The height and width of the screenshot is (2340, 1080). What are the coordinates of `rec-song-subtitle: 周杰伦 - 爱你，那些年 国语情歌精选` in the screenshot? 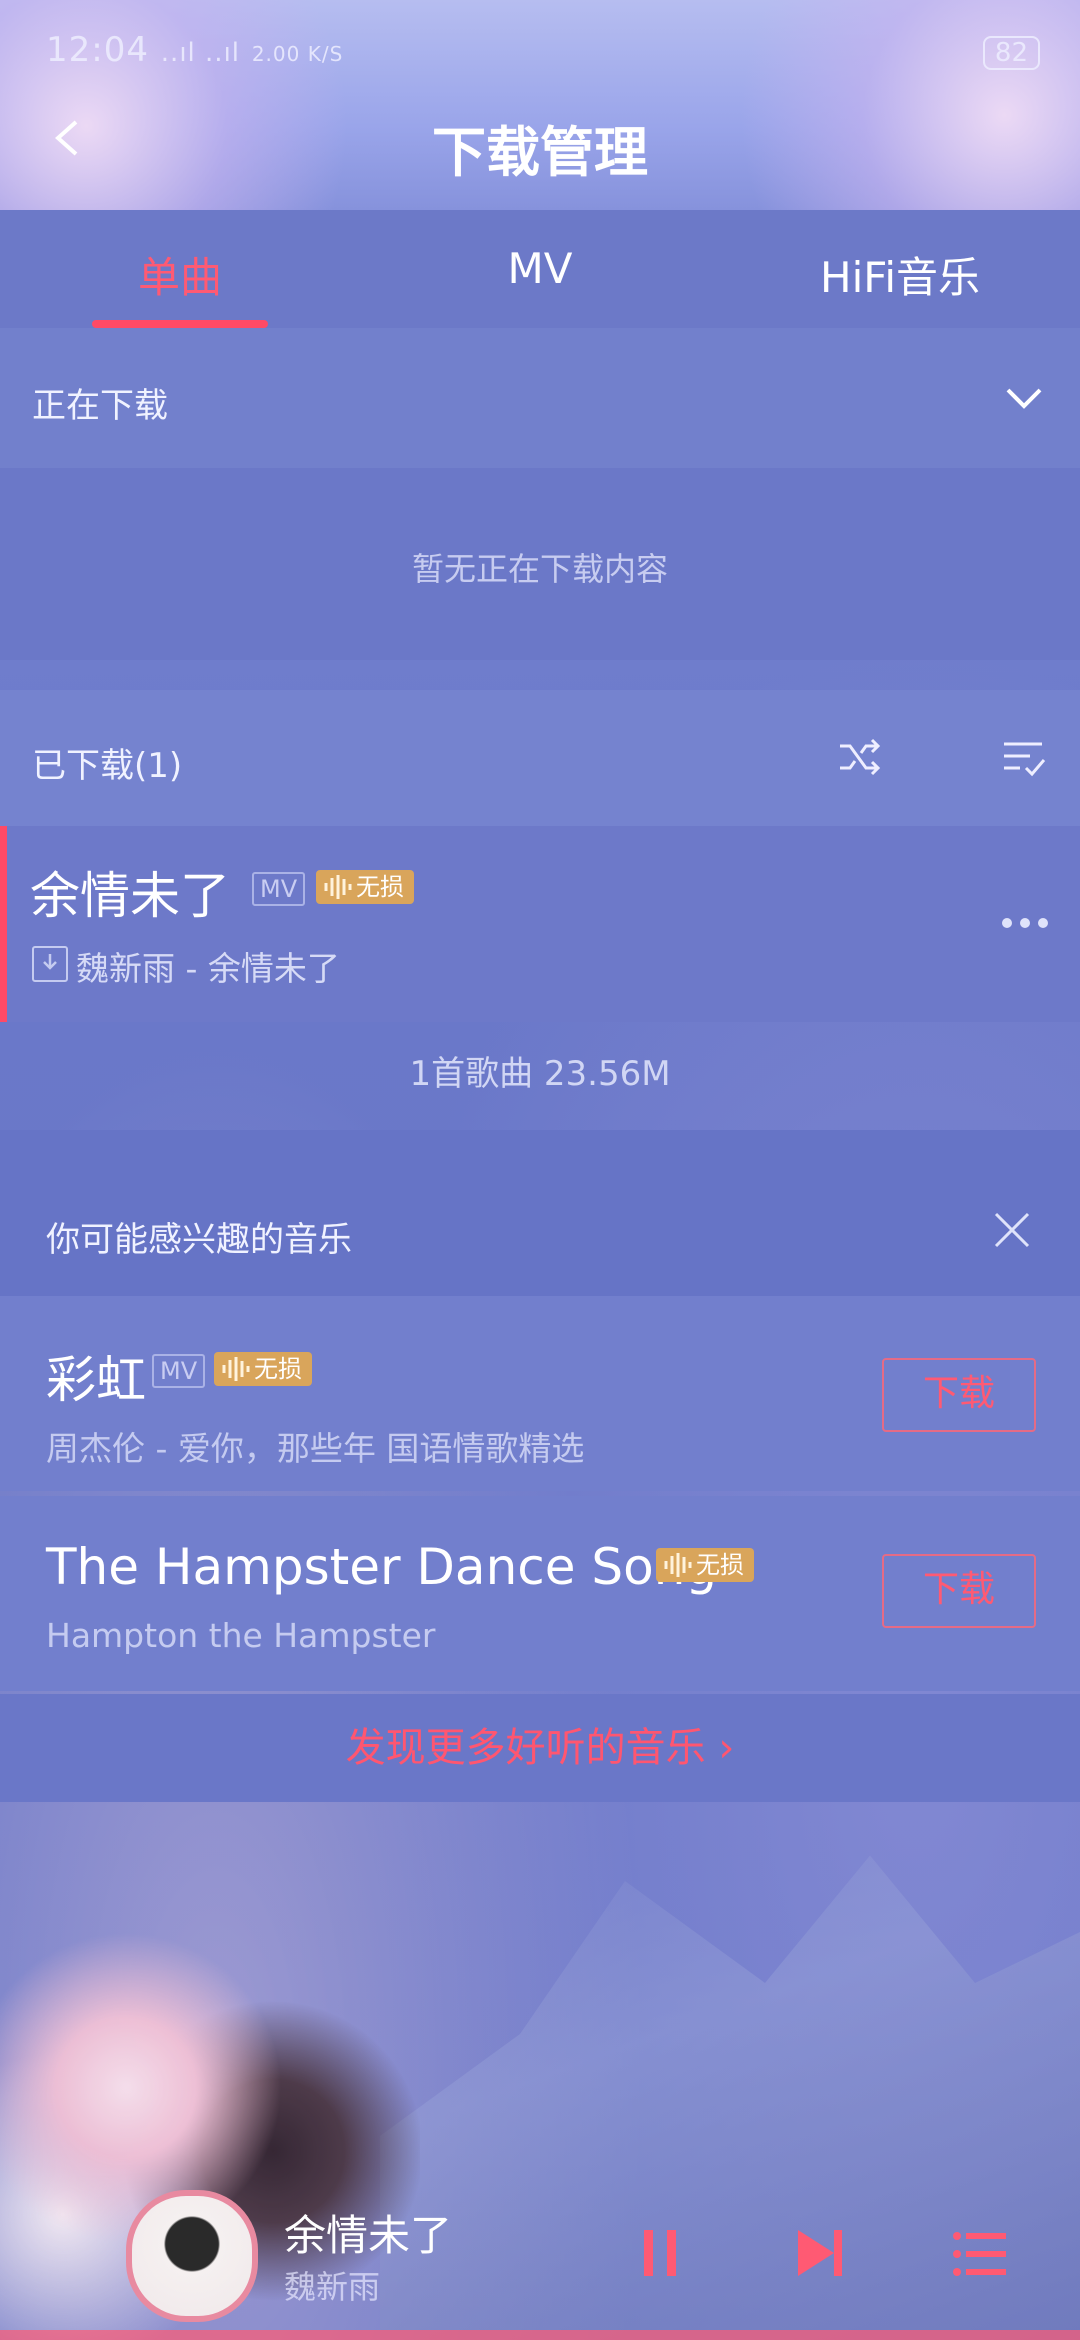 It's located at (315, 1448).